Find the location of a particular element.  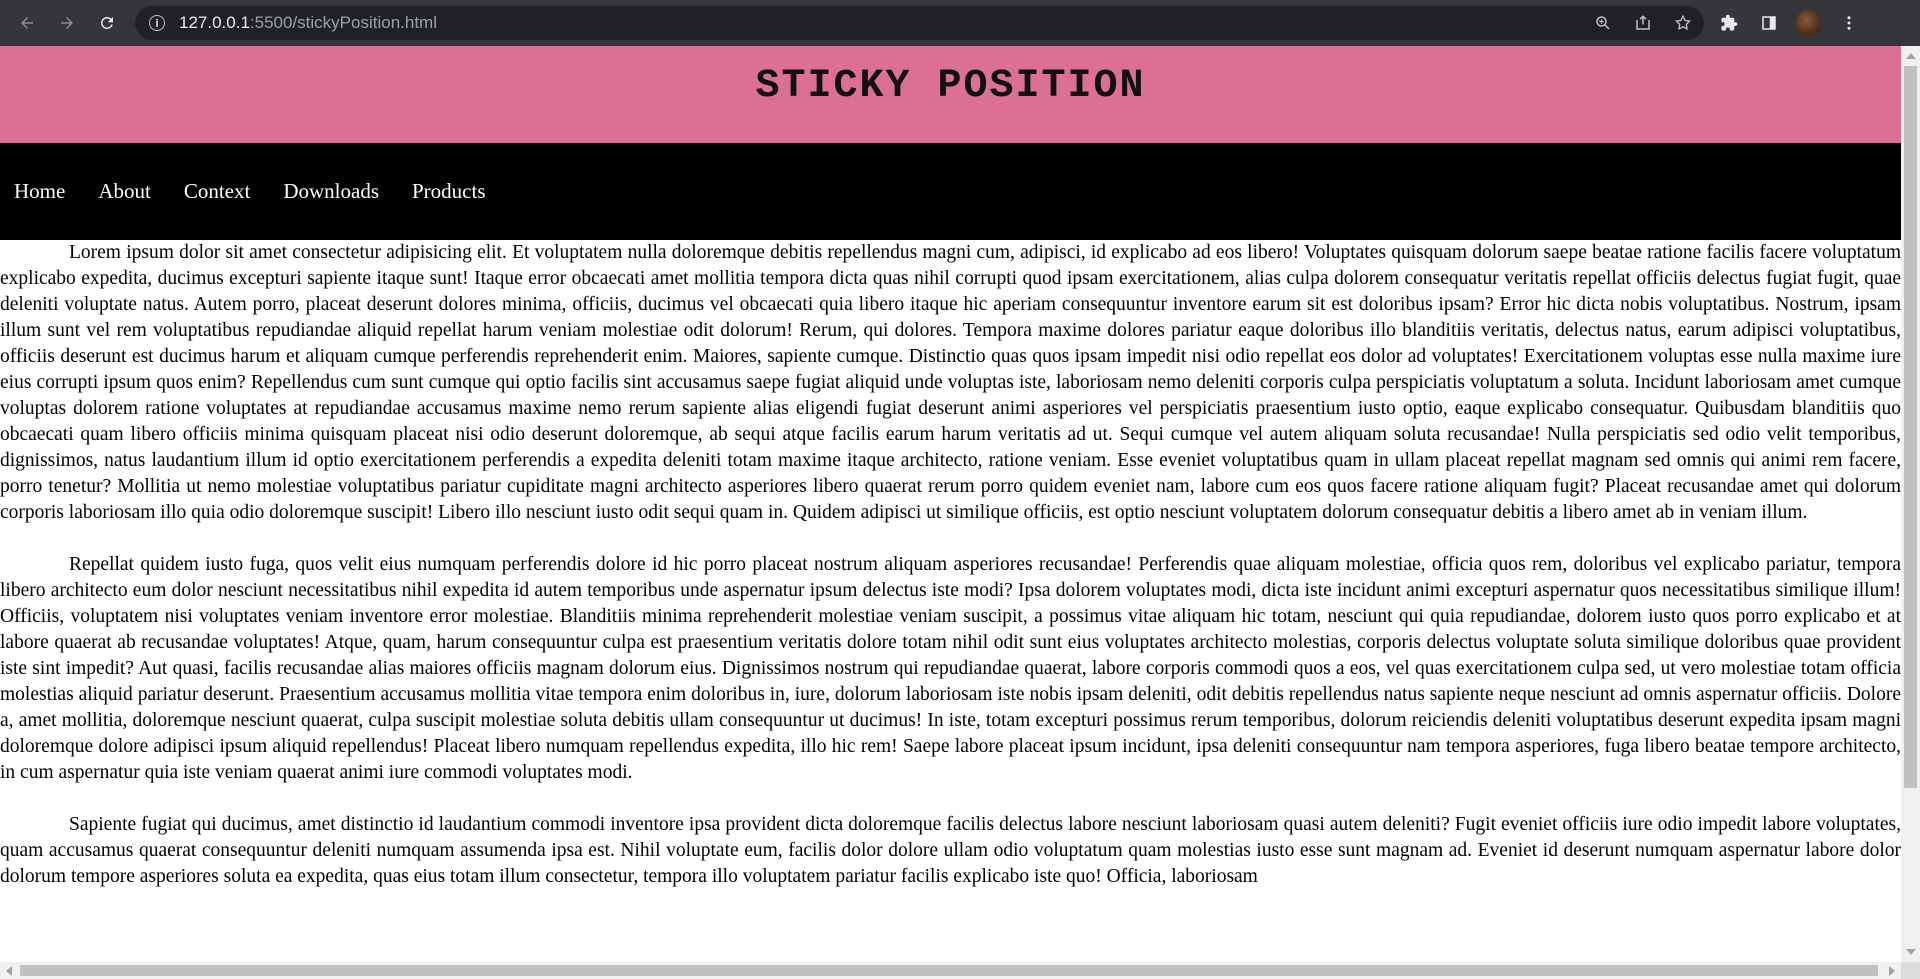

url-host: 127.0.0.1 is located at coordinates (214, 22).